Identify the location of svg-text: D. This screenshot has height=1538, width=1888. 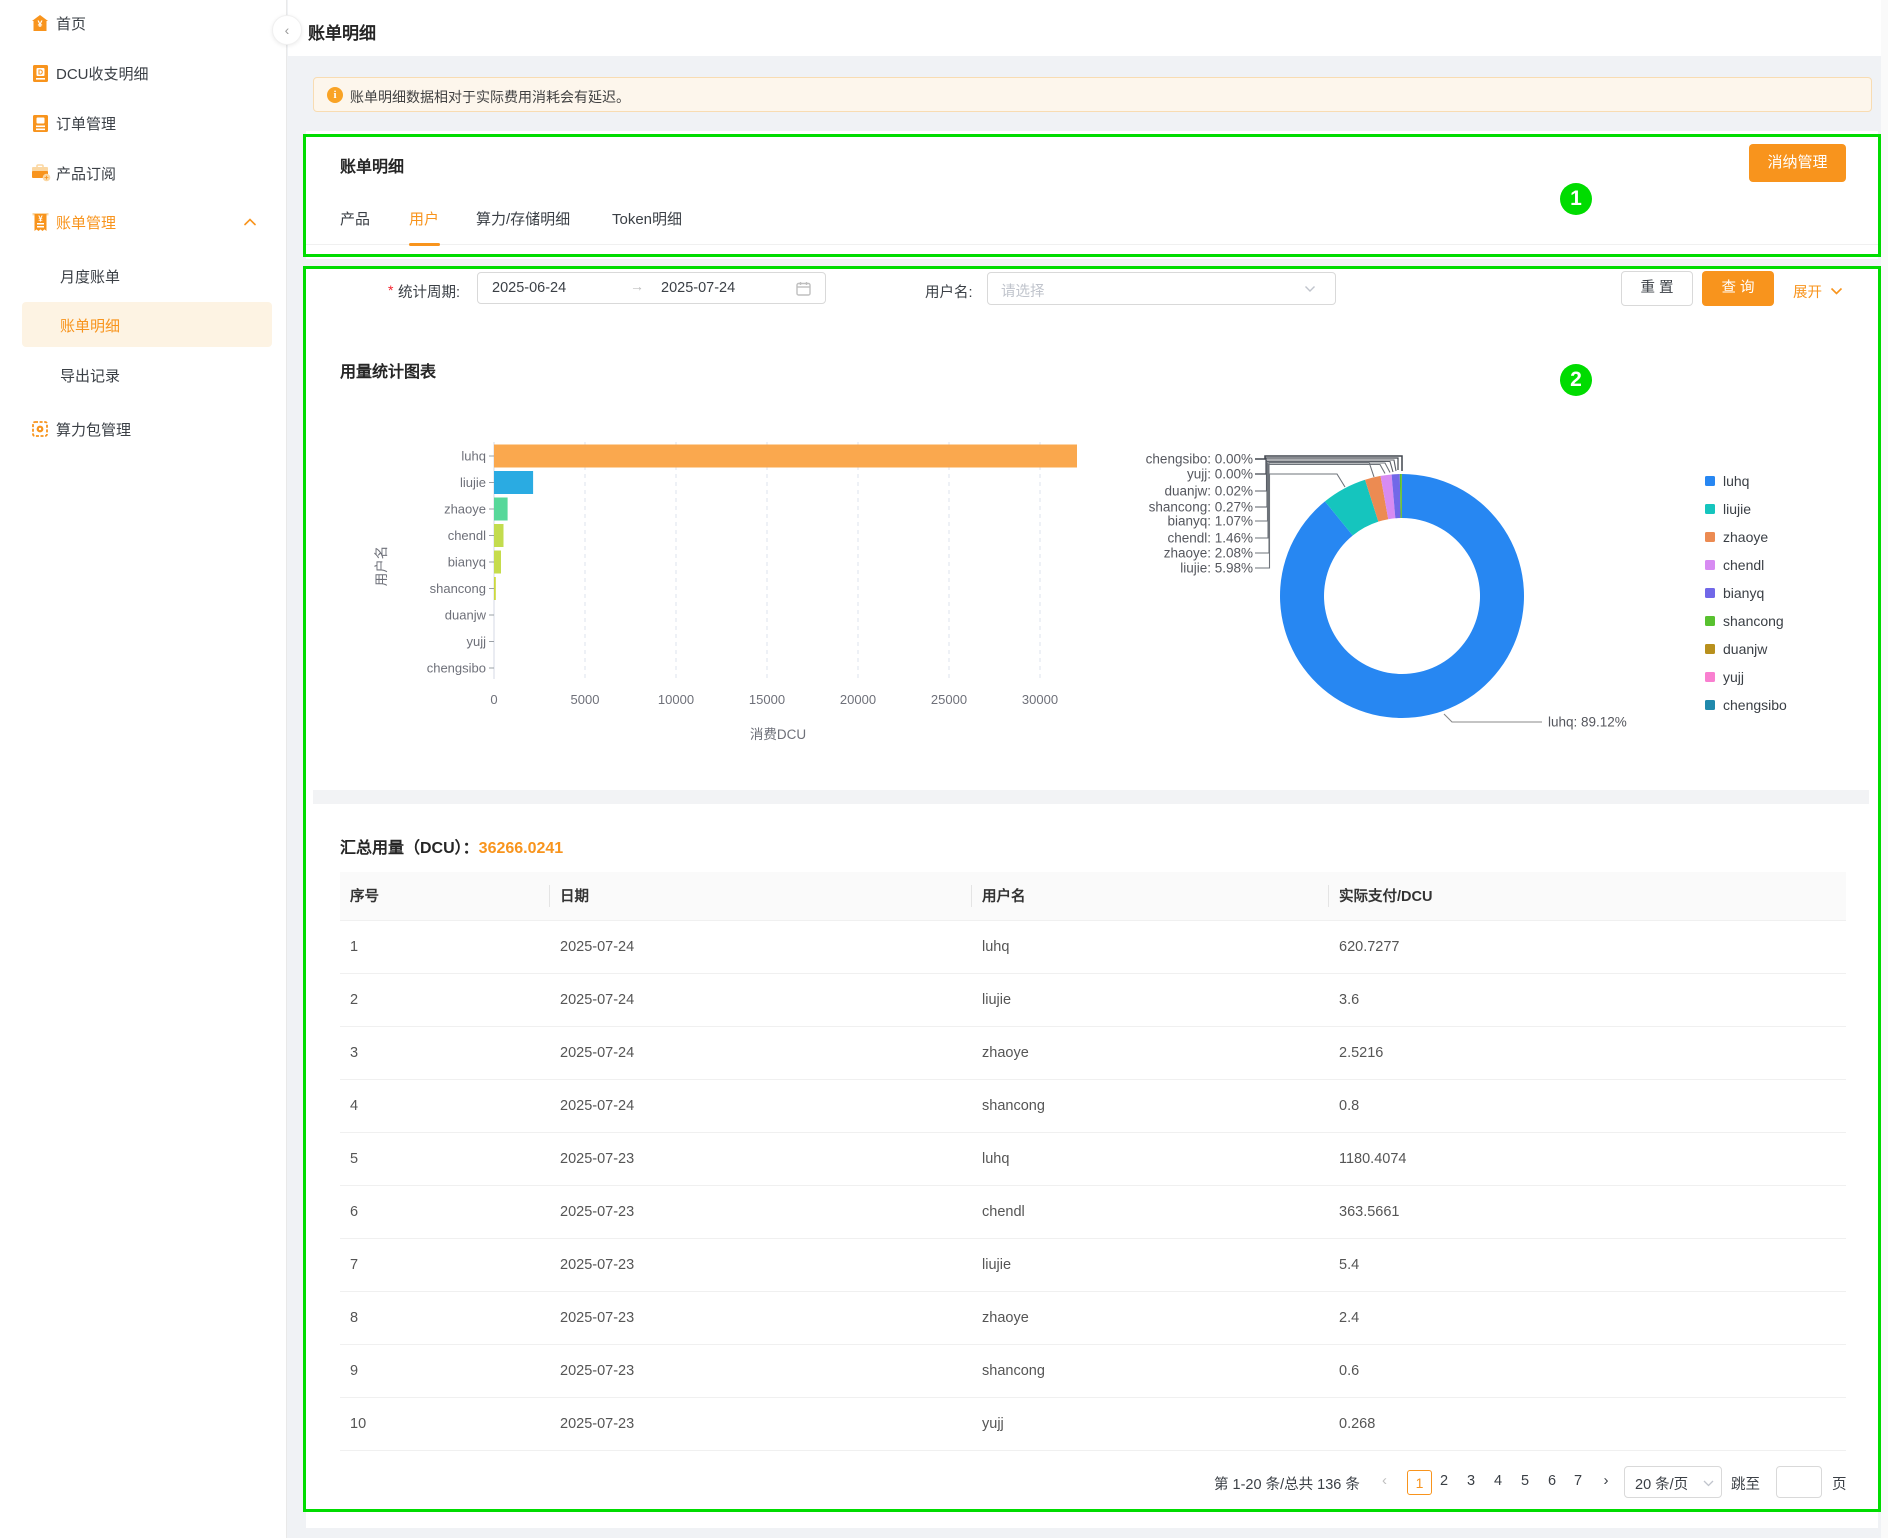
(40, 73).